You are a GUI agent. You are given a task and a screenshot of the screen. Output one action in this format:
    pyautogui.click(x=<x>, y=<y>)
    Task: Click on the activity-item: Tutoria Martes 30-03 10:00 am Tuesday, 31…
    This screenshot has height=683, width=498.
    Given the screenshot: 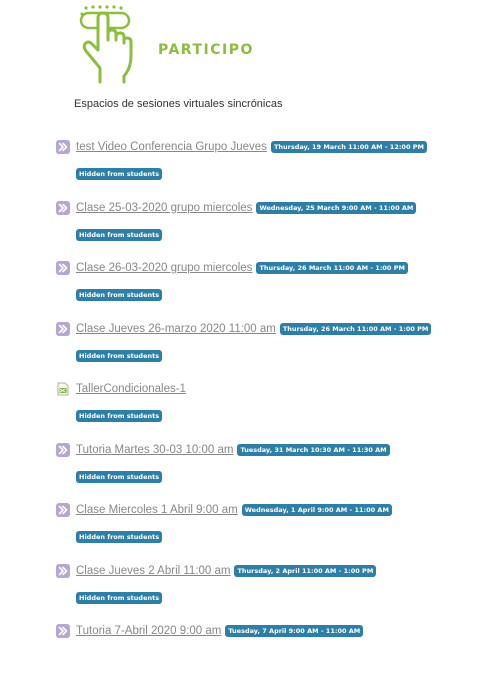 What is the action you would take?
    pyautogui.click(x=276, y=471)
    